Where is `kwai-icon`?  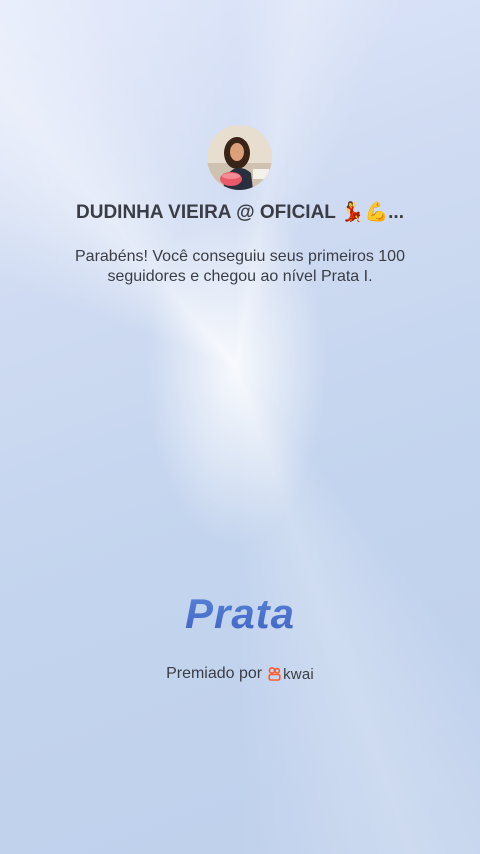 kwai-icon is located at coordinates (274, 674).